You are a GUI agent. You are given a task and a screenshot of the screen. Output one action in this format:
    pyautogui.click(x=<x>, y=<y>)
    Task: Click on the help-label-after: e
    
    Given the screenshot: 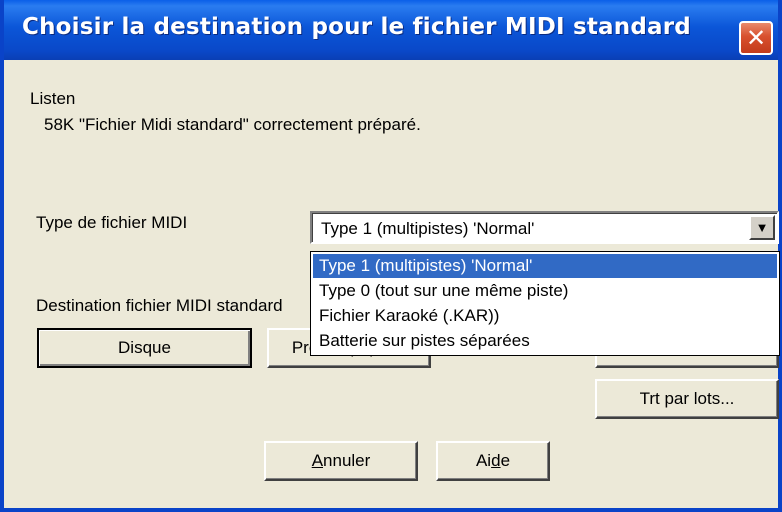 What is the action you would take?
    pyautogui.click(x=505, y=460)
    